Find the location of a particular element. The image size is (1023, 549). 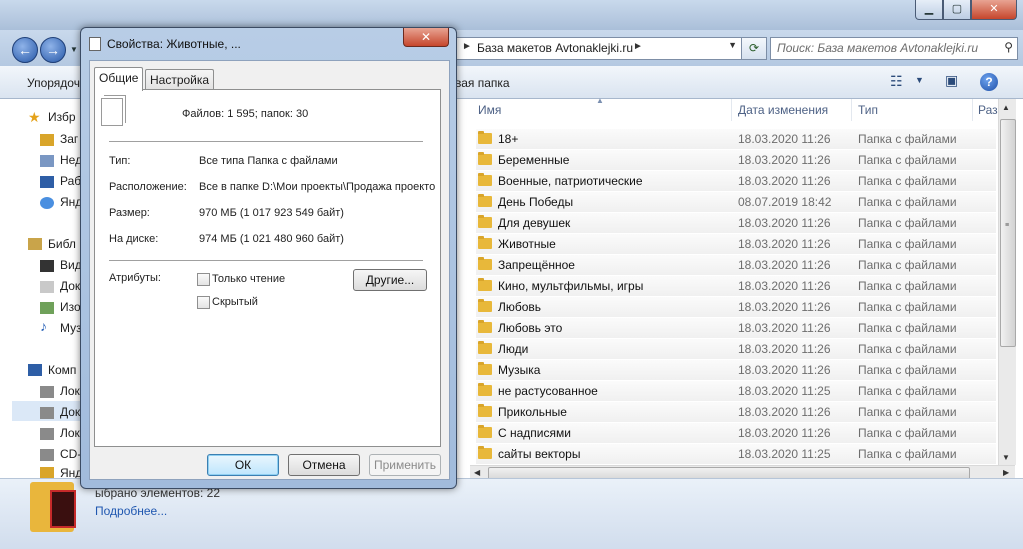

hidden-checkbox is located at coordinates (203, 302).